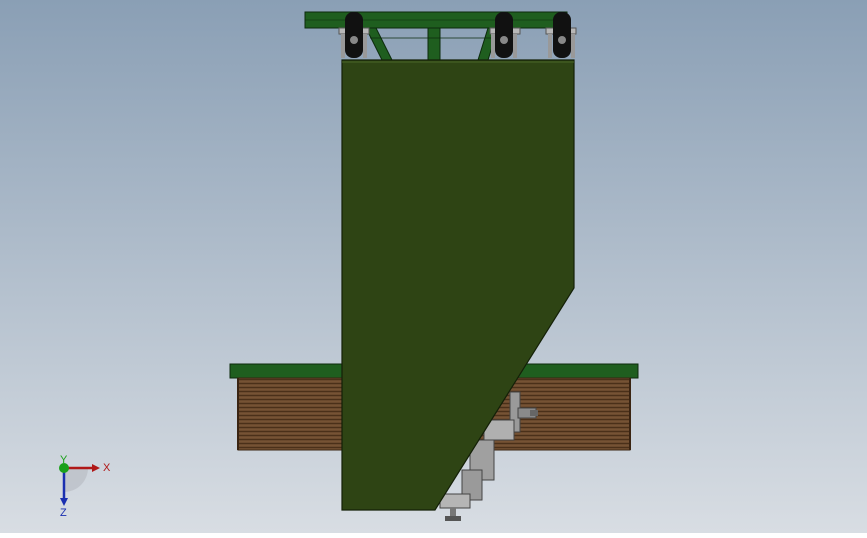 Image resolution: width=867 pixels, height=538 pixels. What do you see at coordinates (64, 502) in the screenshot?
I see `z-axis-arrow` at bounding box center [64, 502].